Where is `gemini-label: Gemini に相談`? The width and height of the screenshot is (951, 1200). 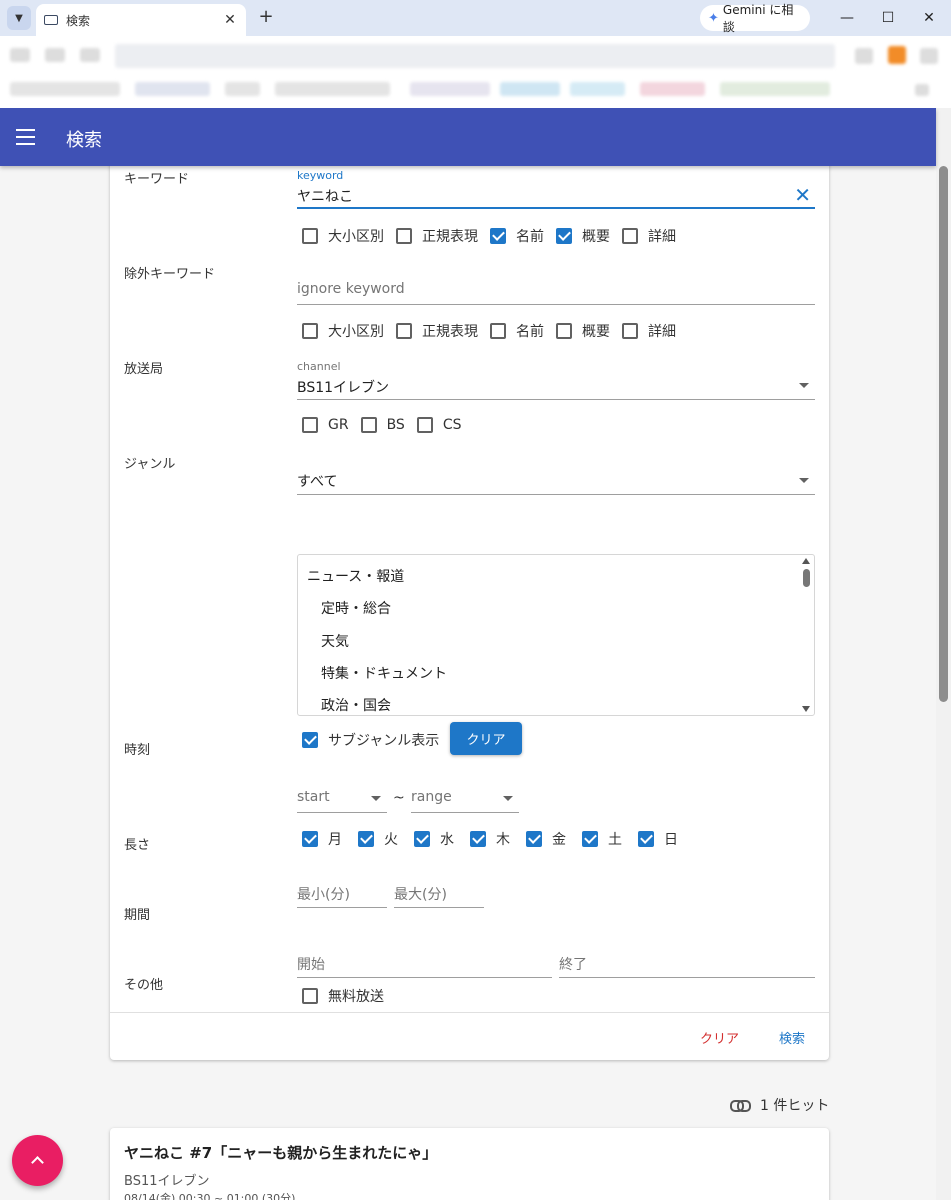
gemini-label: Gemini に相談 is located at coordinates (758, 18).